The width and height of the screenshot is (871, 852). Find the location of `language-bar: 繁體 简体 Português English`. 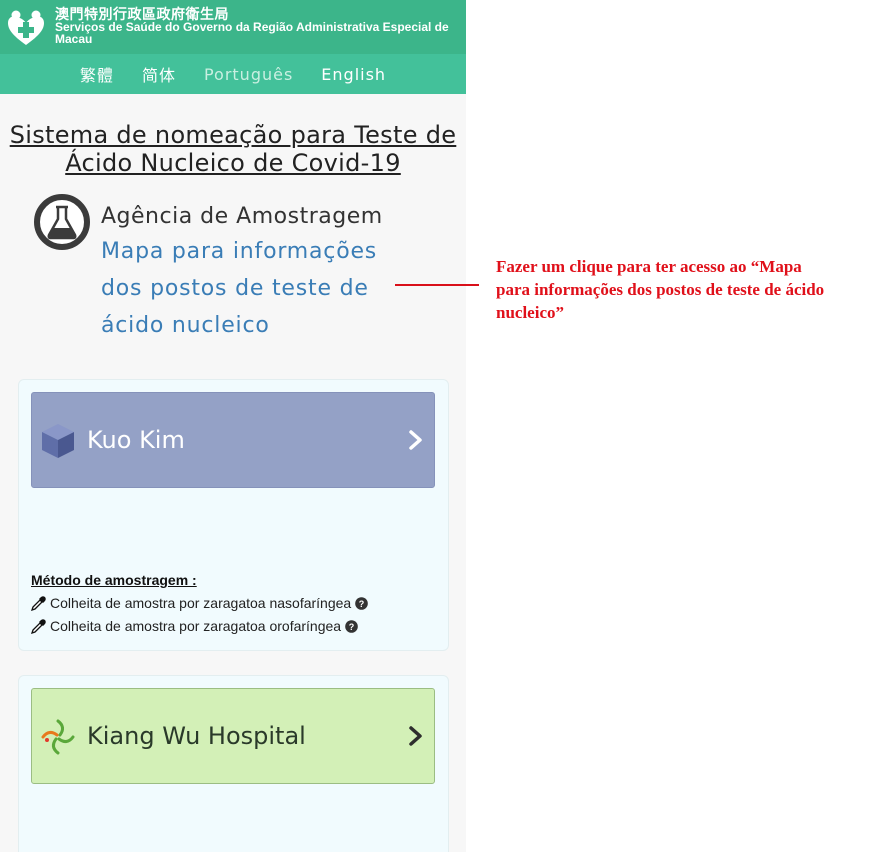

language-bar: 繁體 简体 Português English is located at coordinates (233, 74).